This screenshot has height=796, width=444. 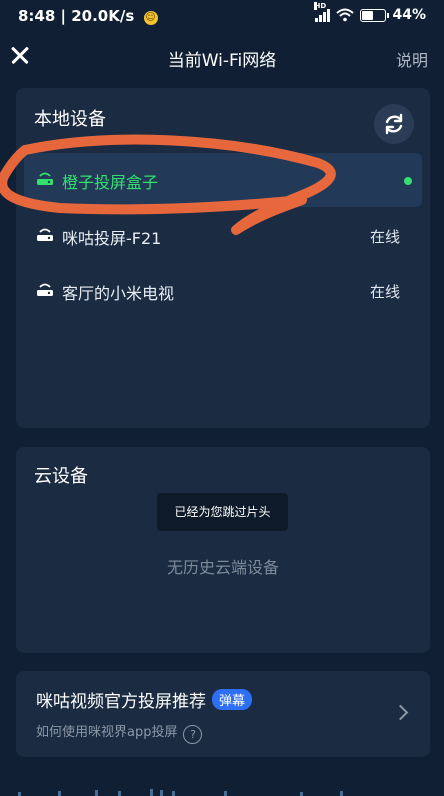 I want to click on device-name: 咪咕投屏-F21, so click(x=112, y=238).